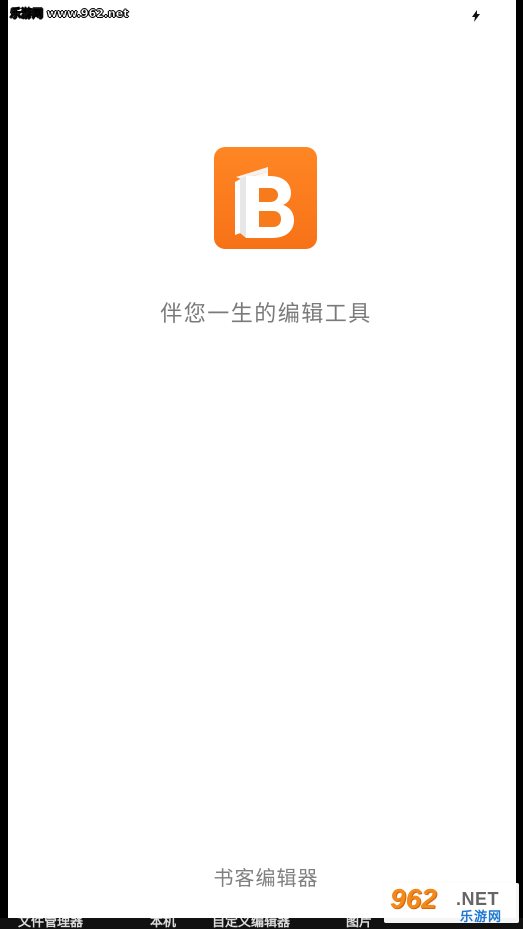 The width and height of the screenshot is (523, 929). What do you see at coordinates (476, 14) in the screenshot?
I see `lightning-icon` at bounding box center [476, 14].